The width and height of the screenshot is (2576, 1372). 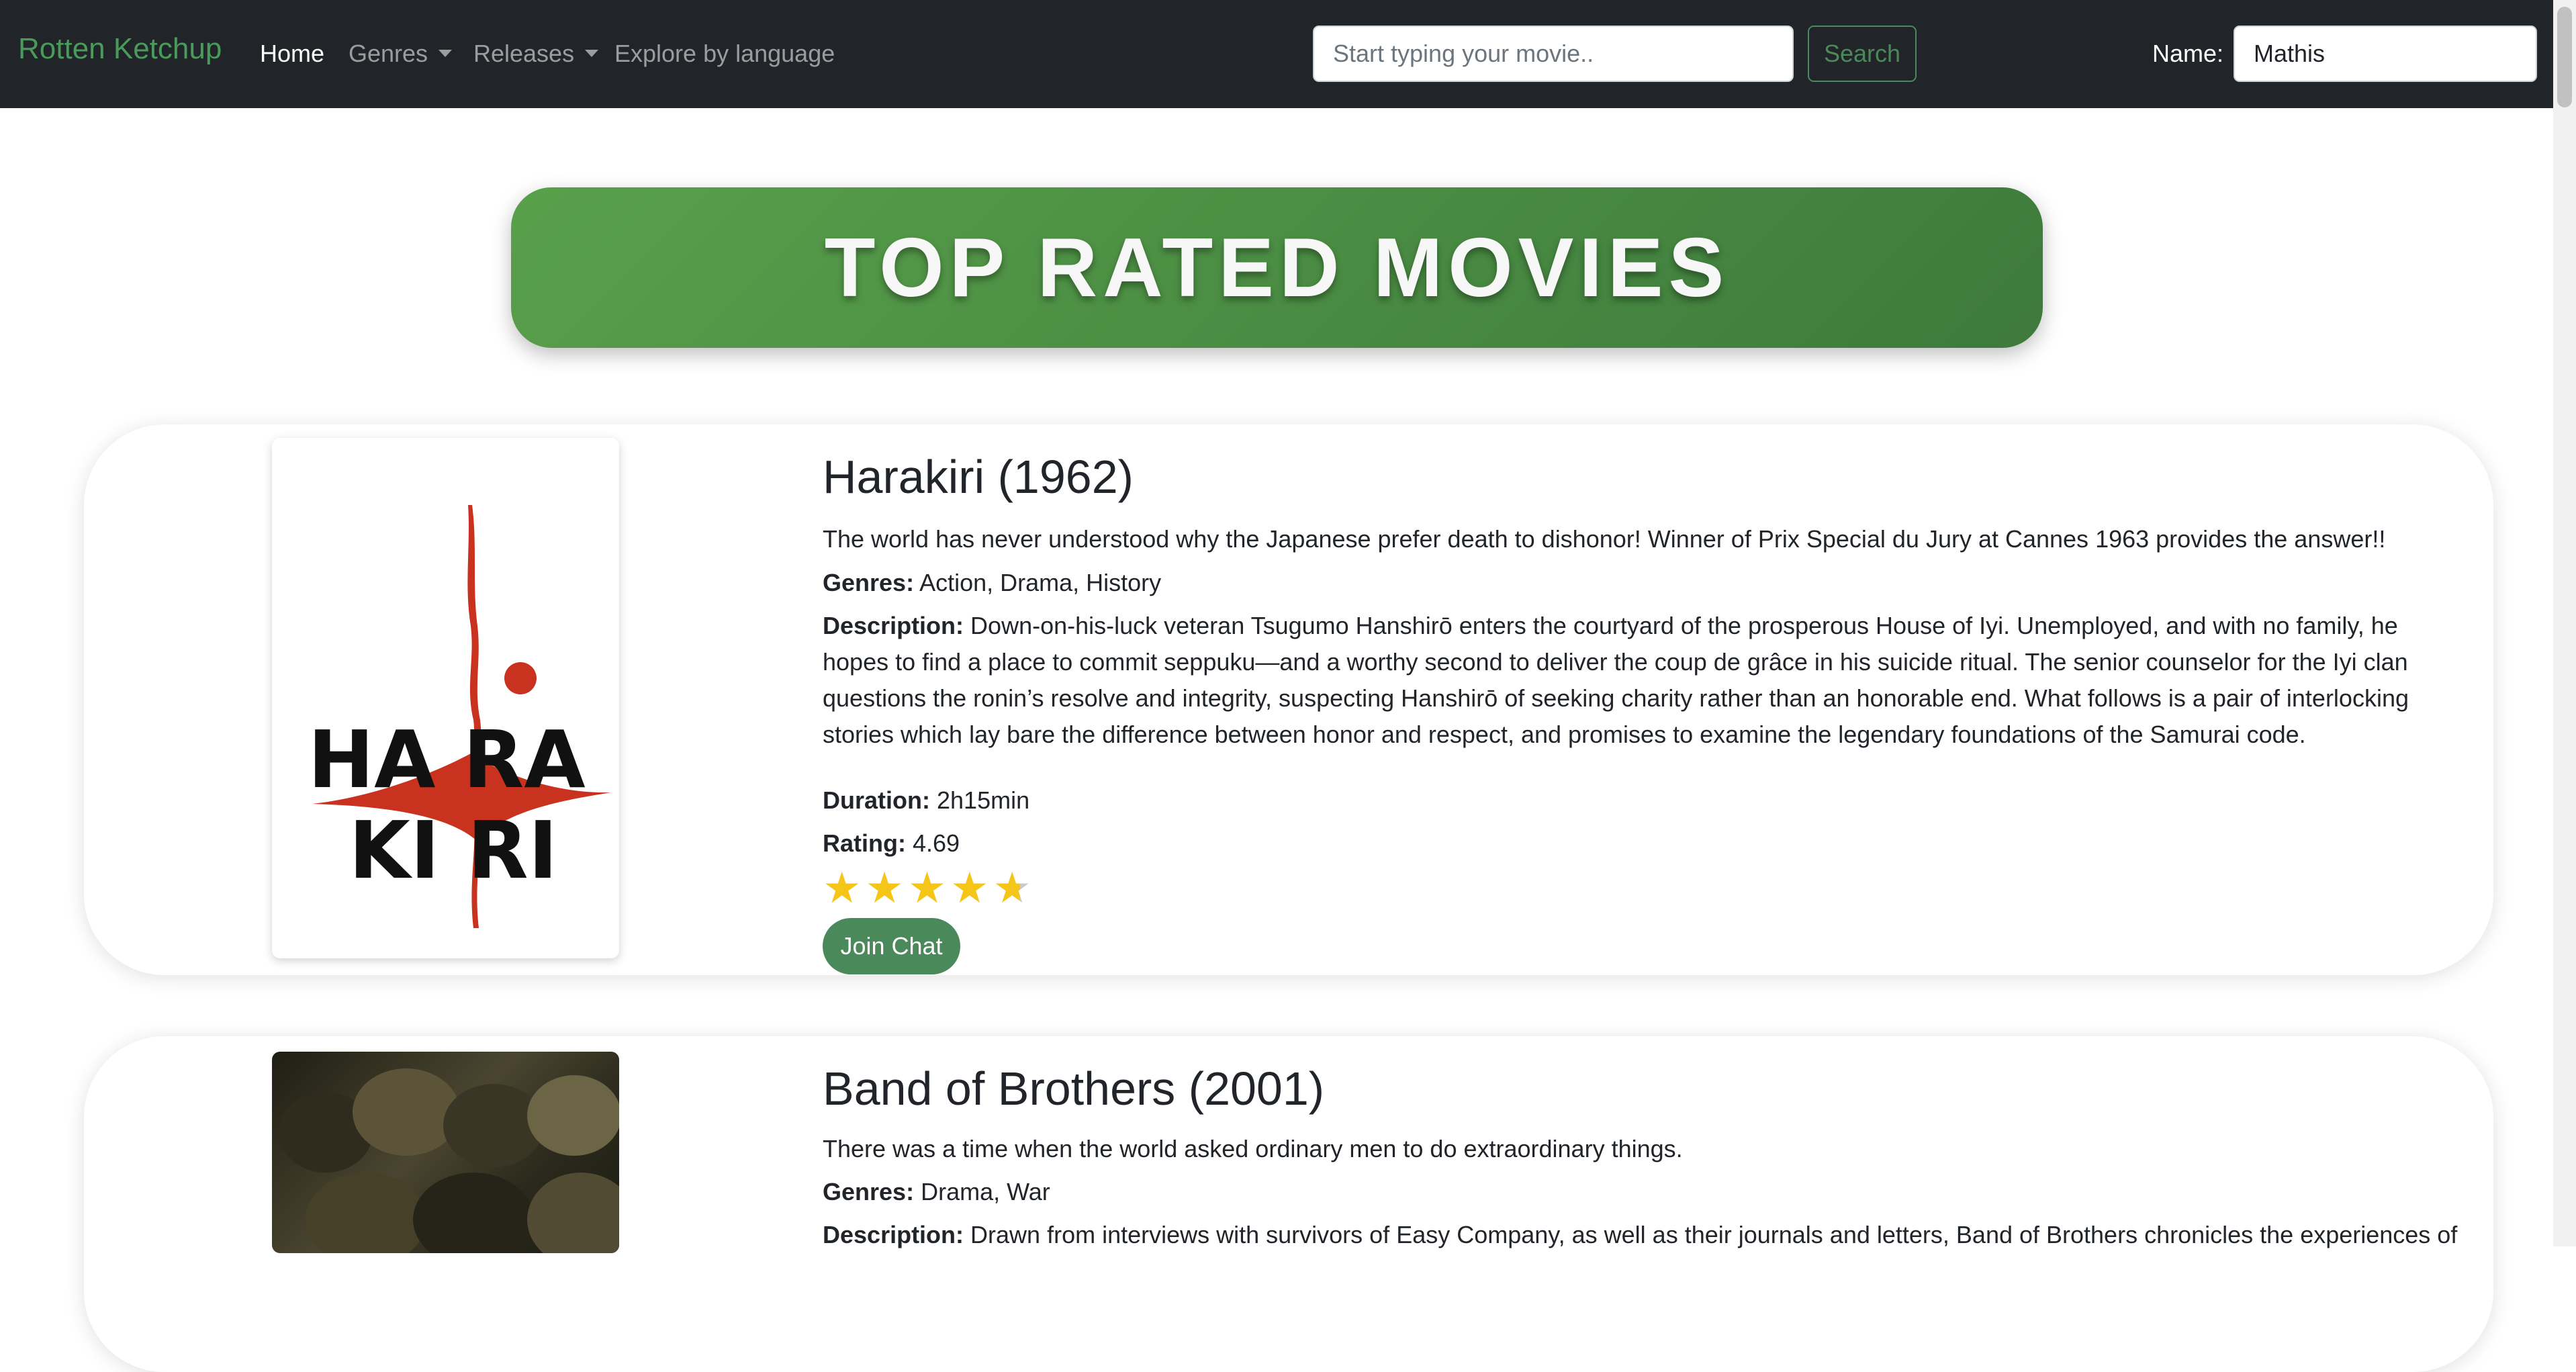 What do you see at coordinates (453, 851) in the screenshot?
I see `poster-text-bottom: KI RI` at bounding box center [453, 851].